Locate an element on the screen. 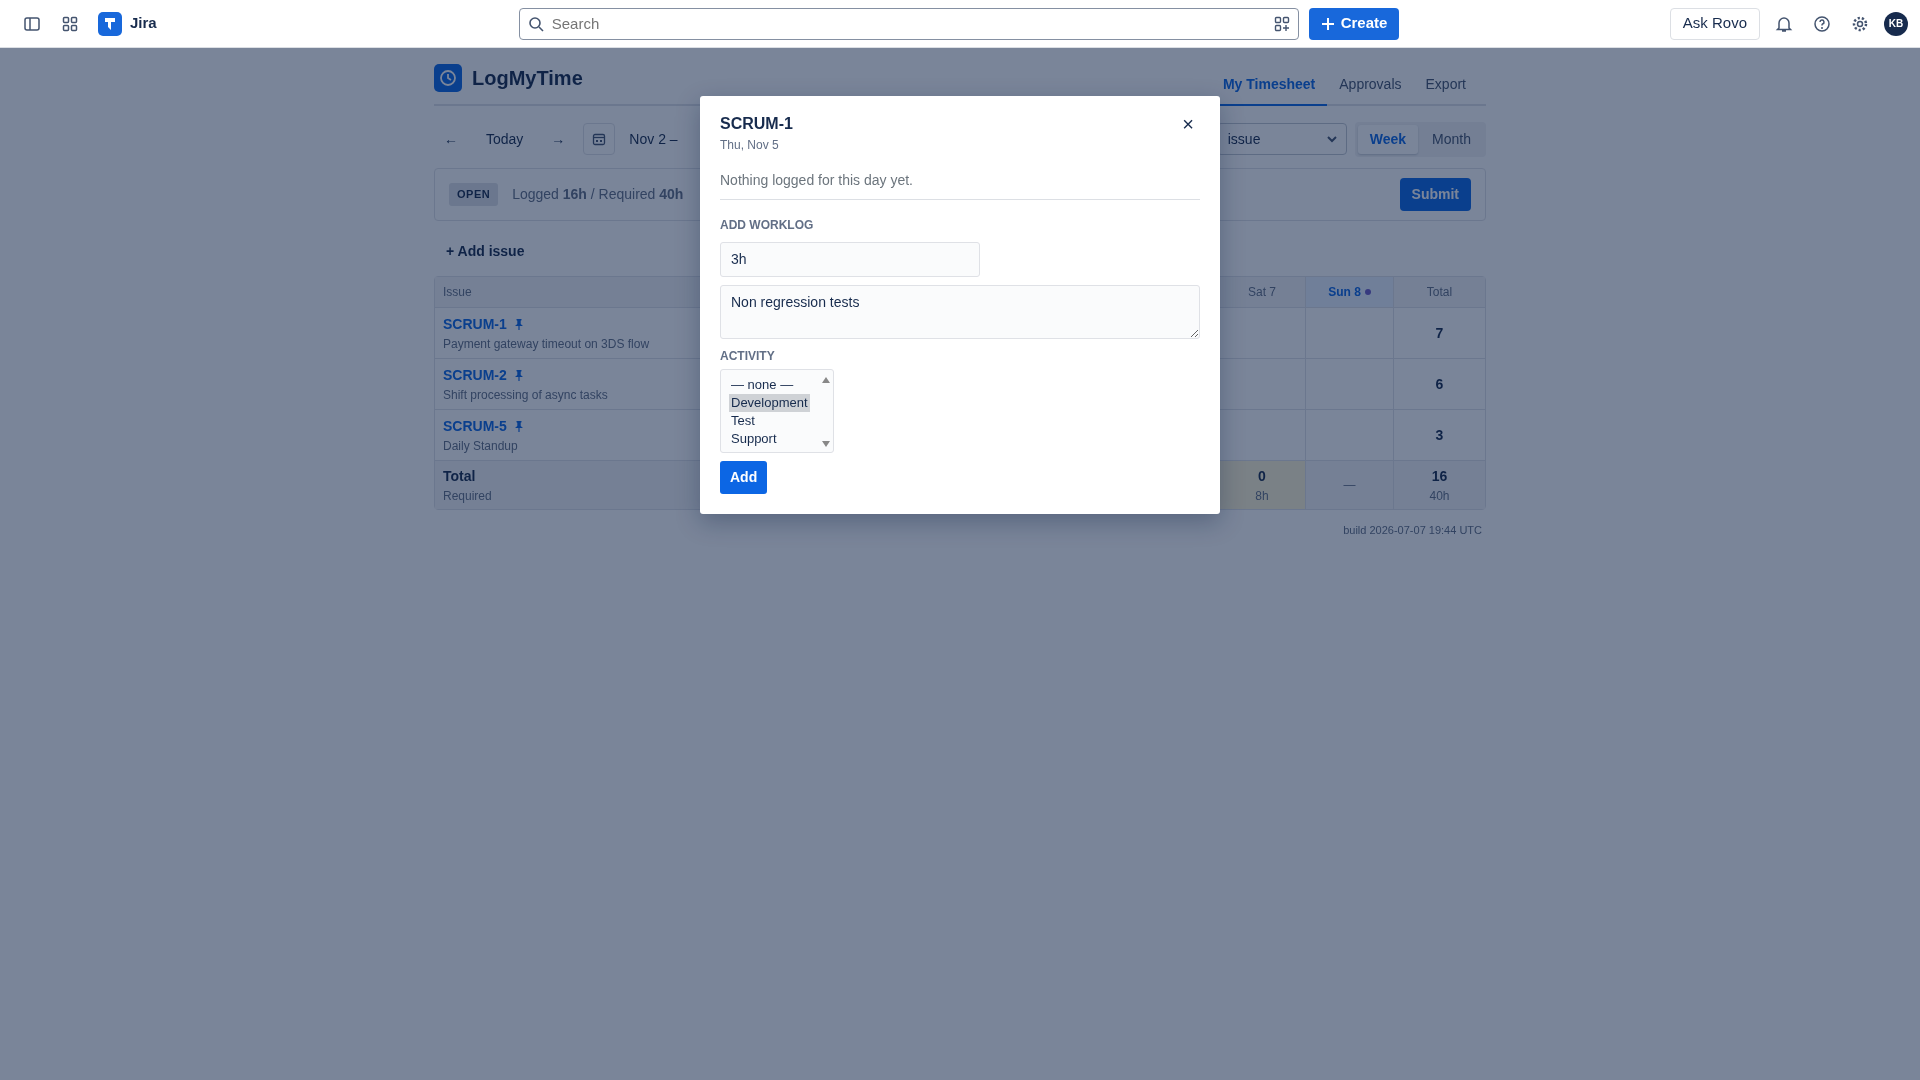 The width and height of the screenshot is (1920, 1080). issue-link: SCRUM-1 is located at coordinates (475, 324).